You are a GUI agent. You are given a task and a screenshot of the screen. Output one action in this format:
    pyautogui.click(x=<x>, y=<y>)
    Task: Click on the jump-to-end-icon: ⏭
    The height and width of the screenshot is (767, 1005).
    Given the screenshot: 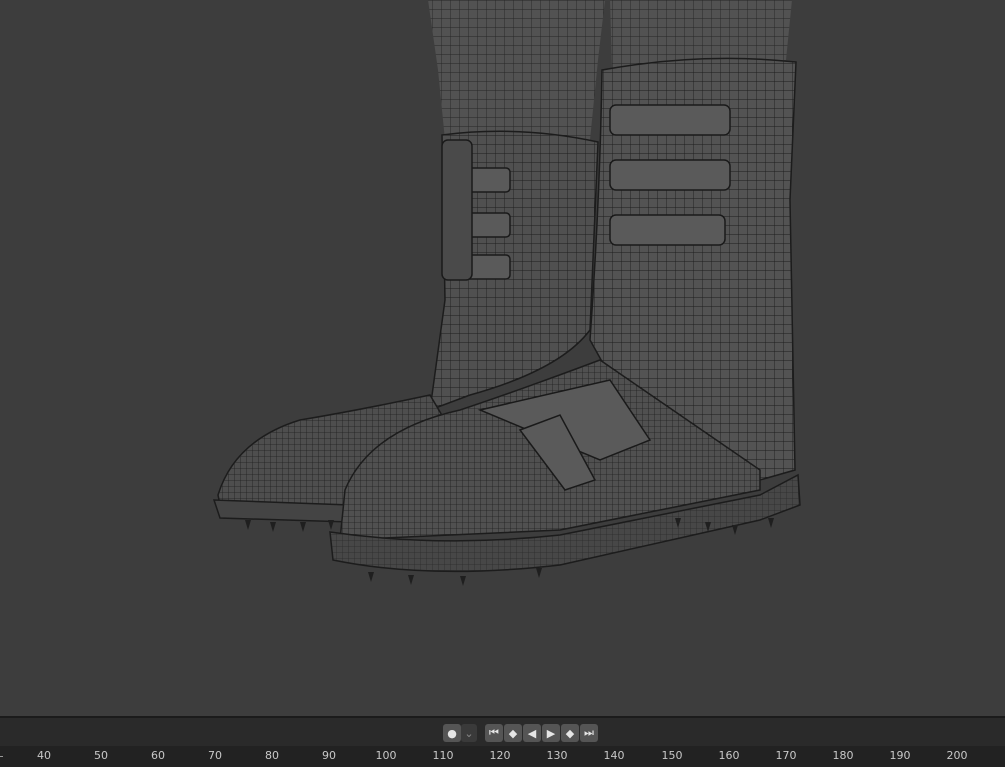 What is the action you would take?
    pyautogui.click(x=589, y=732)
    